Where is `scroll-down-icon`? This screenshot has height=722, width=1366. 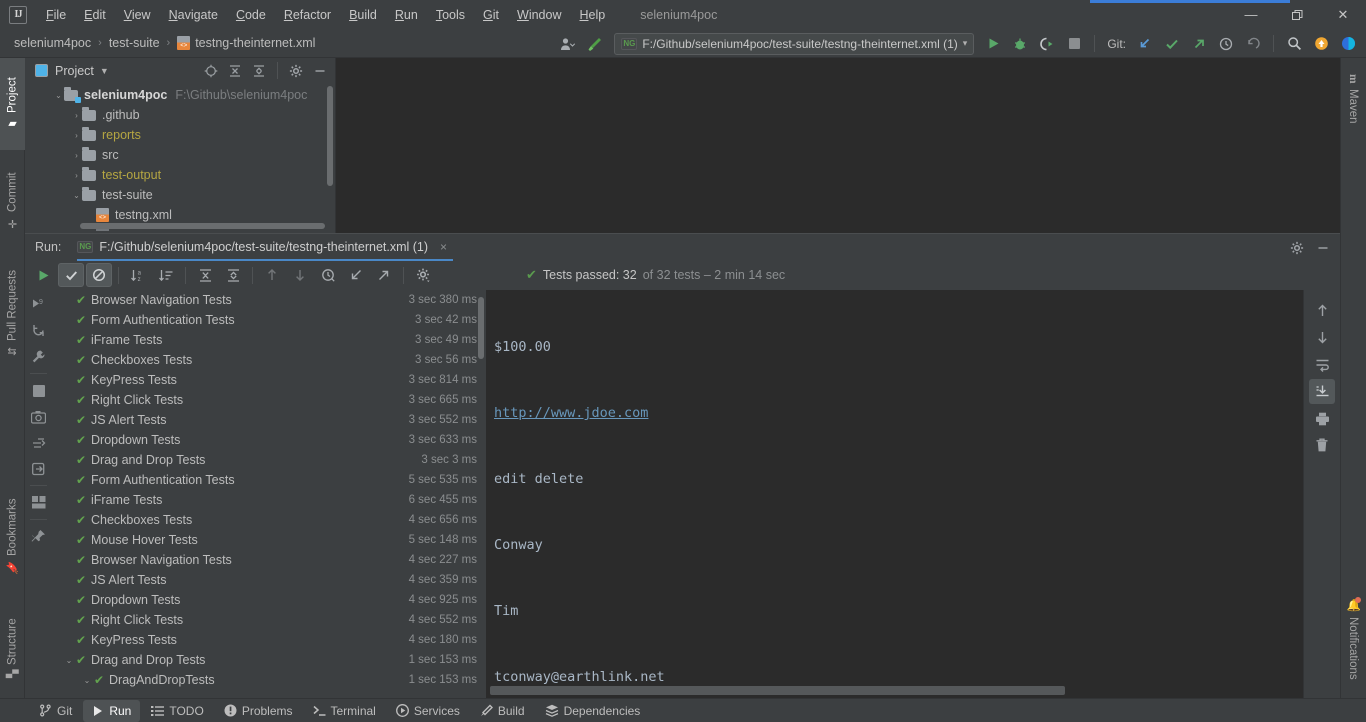
scroll-down-icon is located at coordinates (1322, 337).